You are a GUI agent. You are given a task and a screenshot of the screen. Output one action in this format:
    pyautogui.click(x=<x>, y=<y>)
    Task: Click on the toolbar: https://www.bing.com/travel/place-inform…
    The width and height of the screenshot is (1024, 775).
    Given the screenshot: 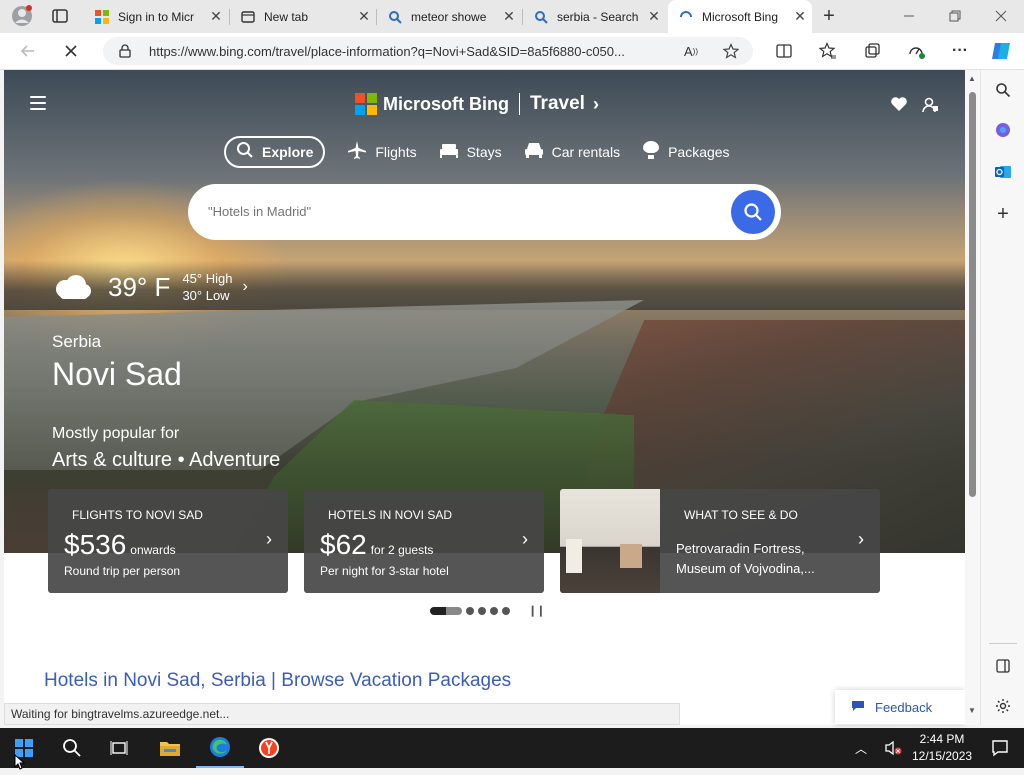 What is the action you would take?
    pyautogui.click(x=512, y=51)
    